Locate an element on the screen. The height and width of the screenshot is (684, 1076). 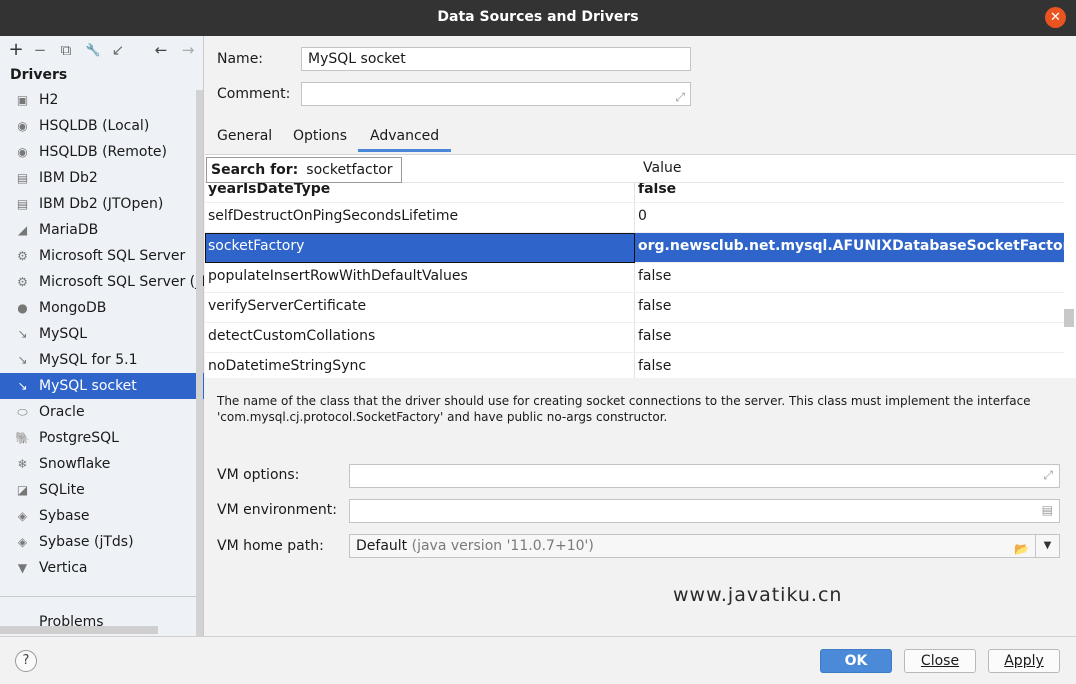
driver-label: IBM Db2 is located at coordinates (68, 178).